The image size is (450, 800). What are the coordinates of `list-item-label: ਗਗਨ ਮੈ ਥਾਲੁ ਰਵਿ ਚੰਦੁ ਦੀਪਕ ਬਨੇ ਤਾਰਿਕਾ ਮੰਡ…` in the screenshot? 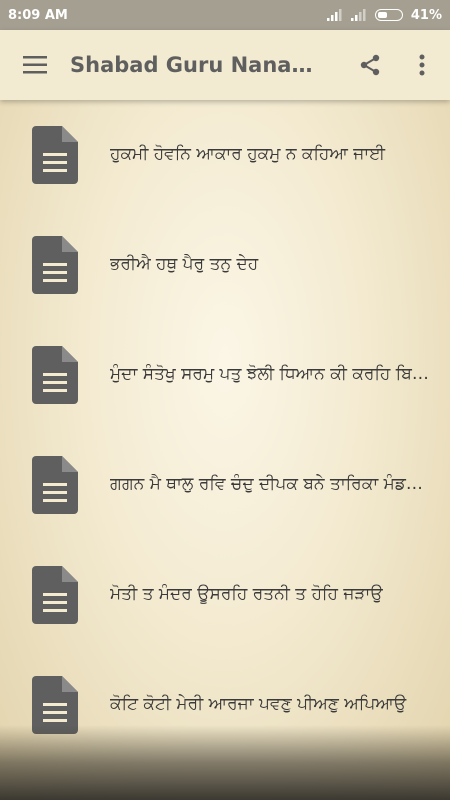 It's located at (270, 484).